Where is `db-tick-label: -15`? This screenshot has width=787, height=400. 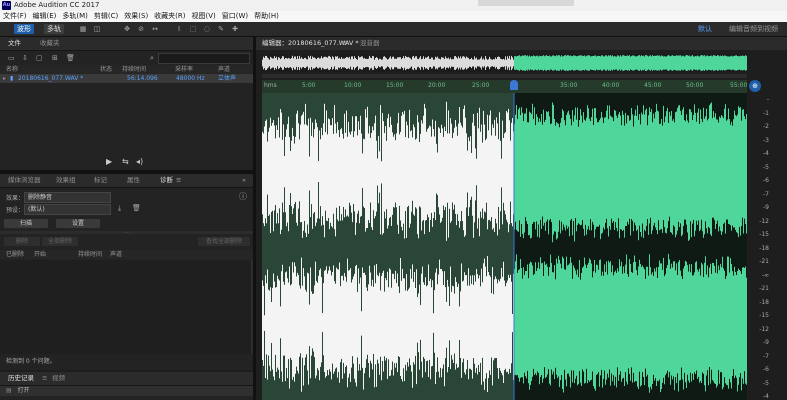
db-tick-label: -15 is located at coordinates (764, 234).